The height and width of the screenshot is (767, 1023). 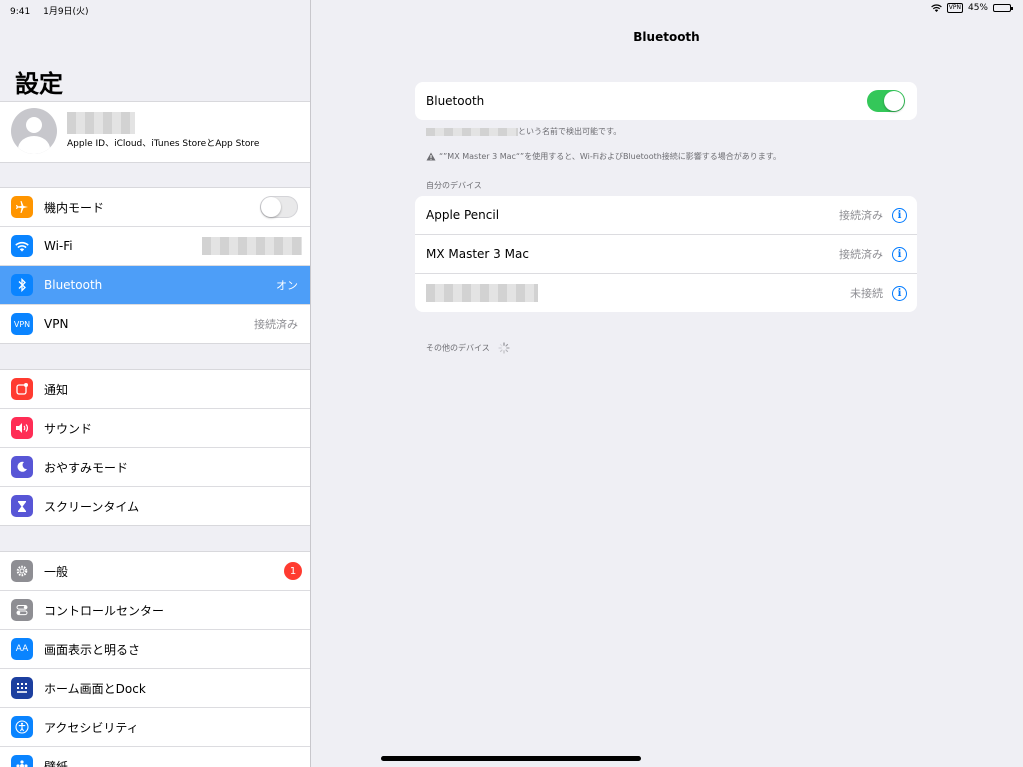 I want to click on sidebar-item-display-brightness: AA 画面表示と明るさ, so click(x=155, y=649).